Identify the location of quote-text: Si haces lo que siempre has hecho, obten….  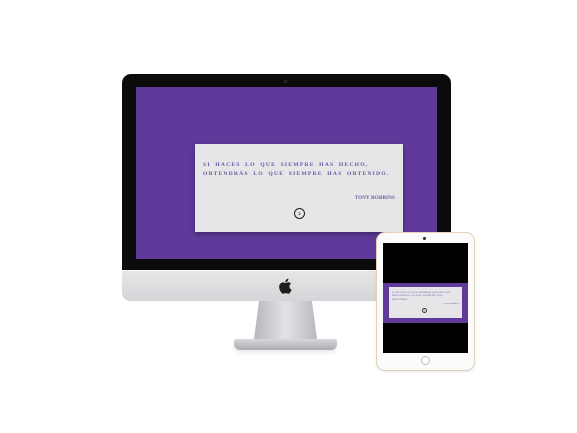
(296, 169).